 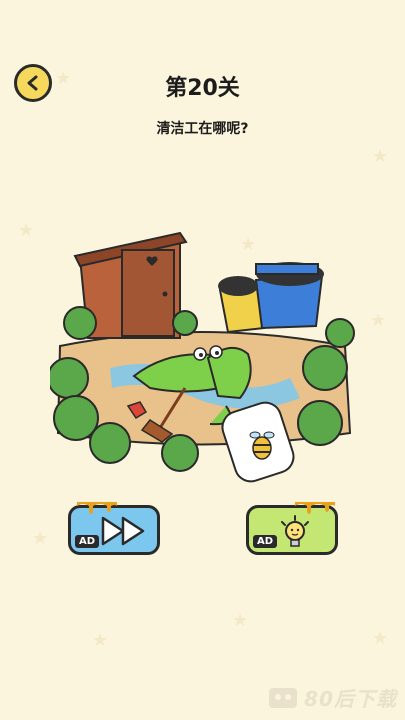 I want to click on garbage-bins, so click(x=271, y=298).